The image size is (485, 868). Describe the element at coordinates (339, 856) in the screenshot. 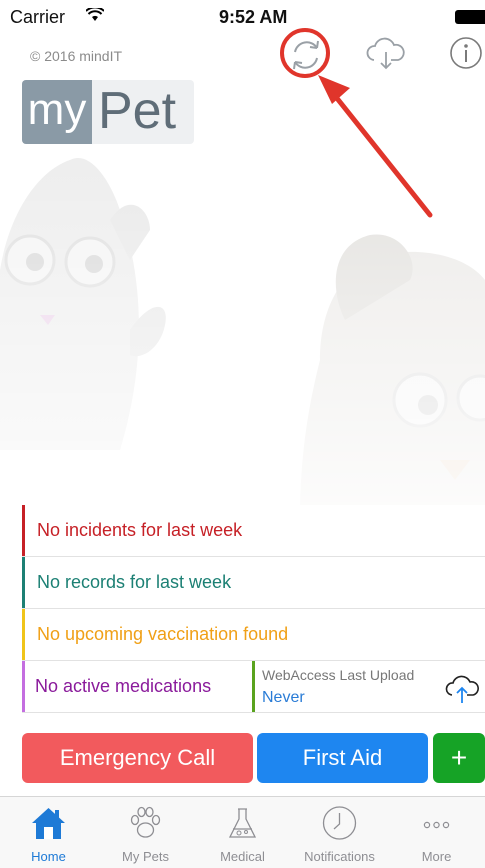

I see `tab-notifications-label: Notifications` at that location.